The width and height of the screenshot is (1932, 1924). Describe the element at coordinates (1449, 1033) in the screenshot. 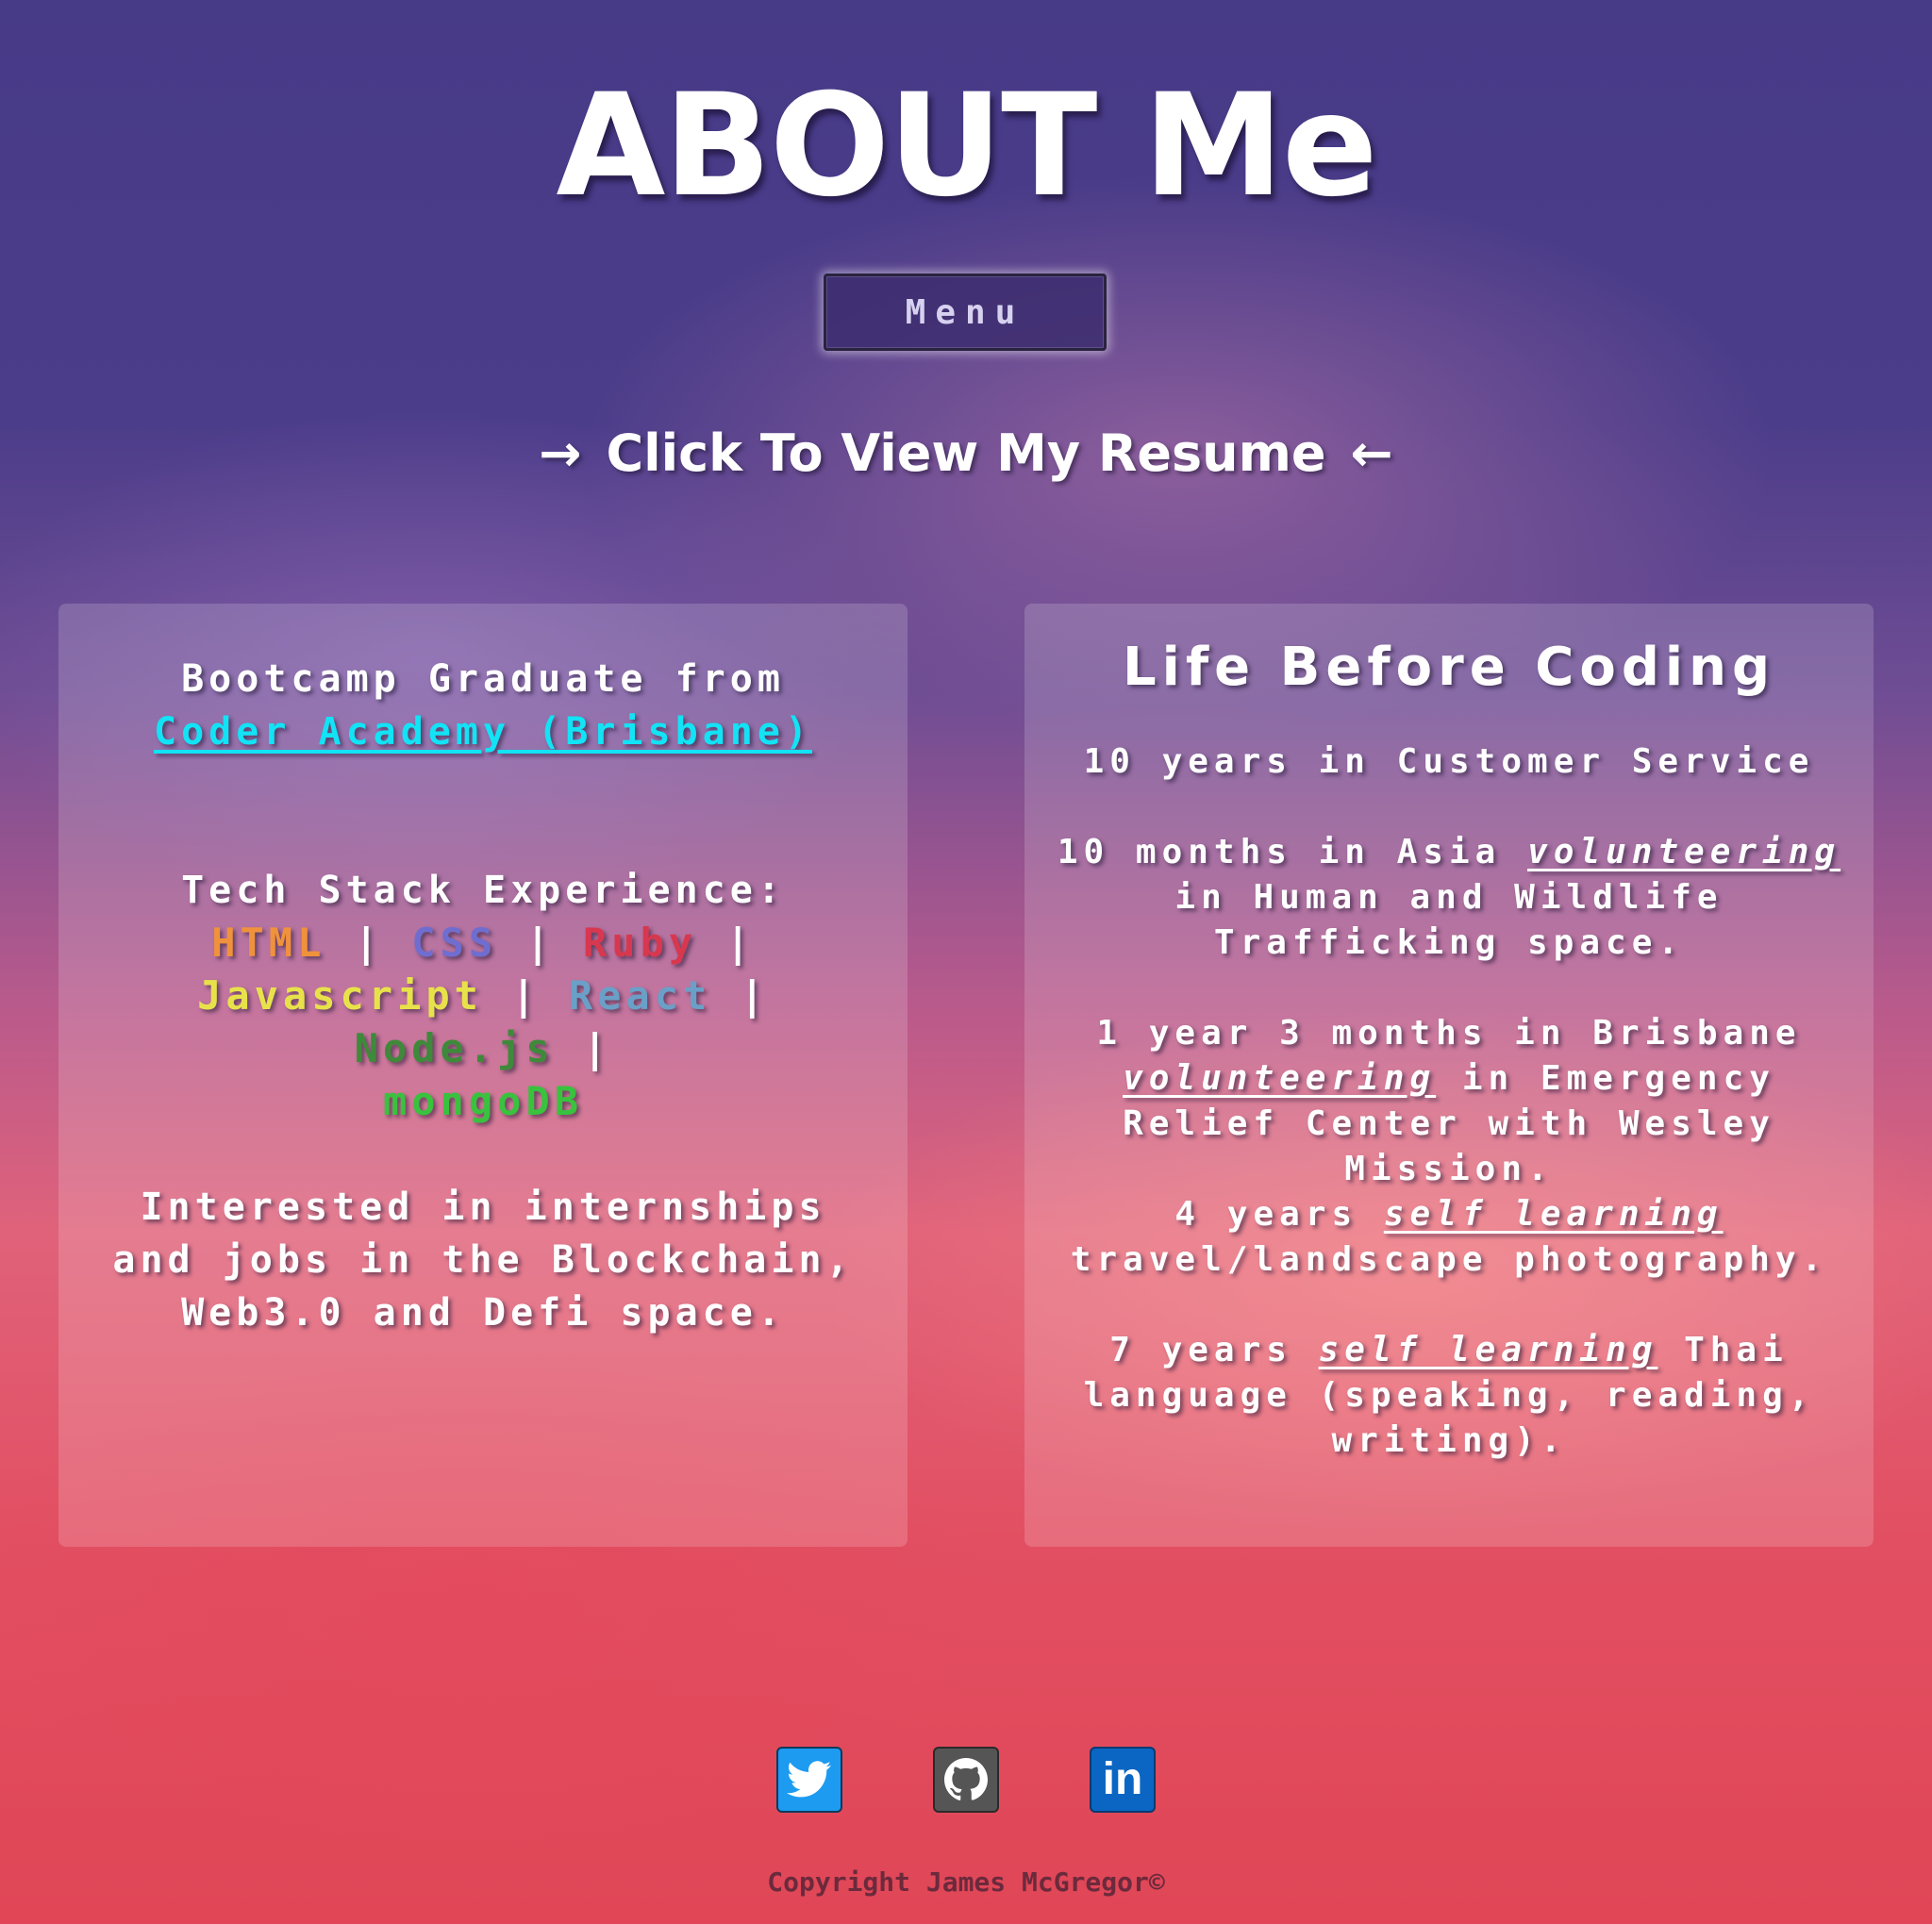

I see `item-text: 1 year 3 months in Brisbane` at that location.